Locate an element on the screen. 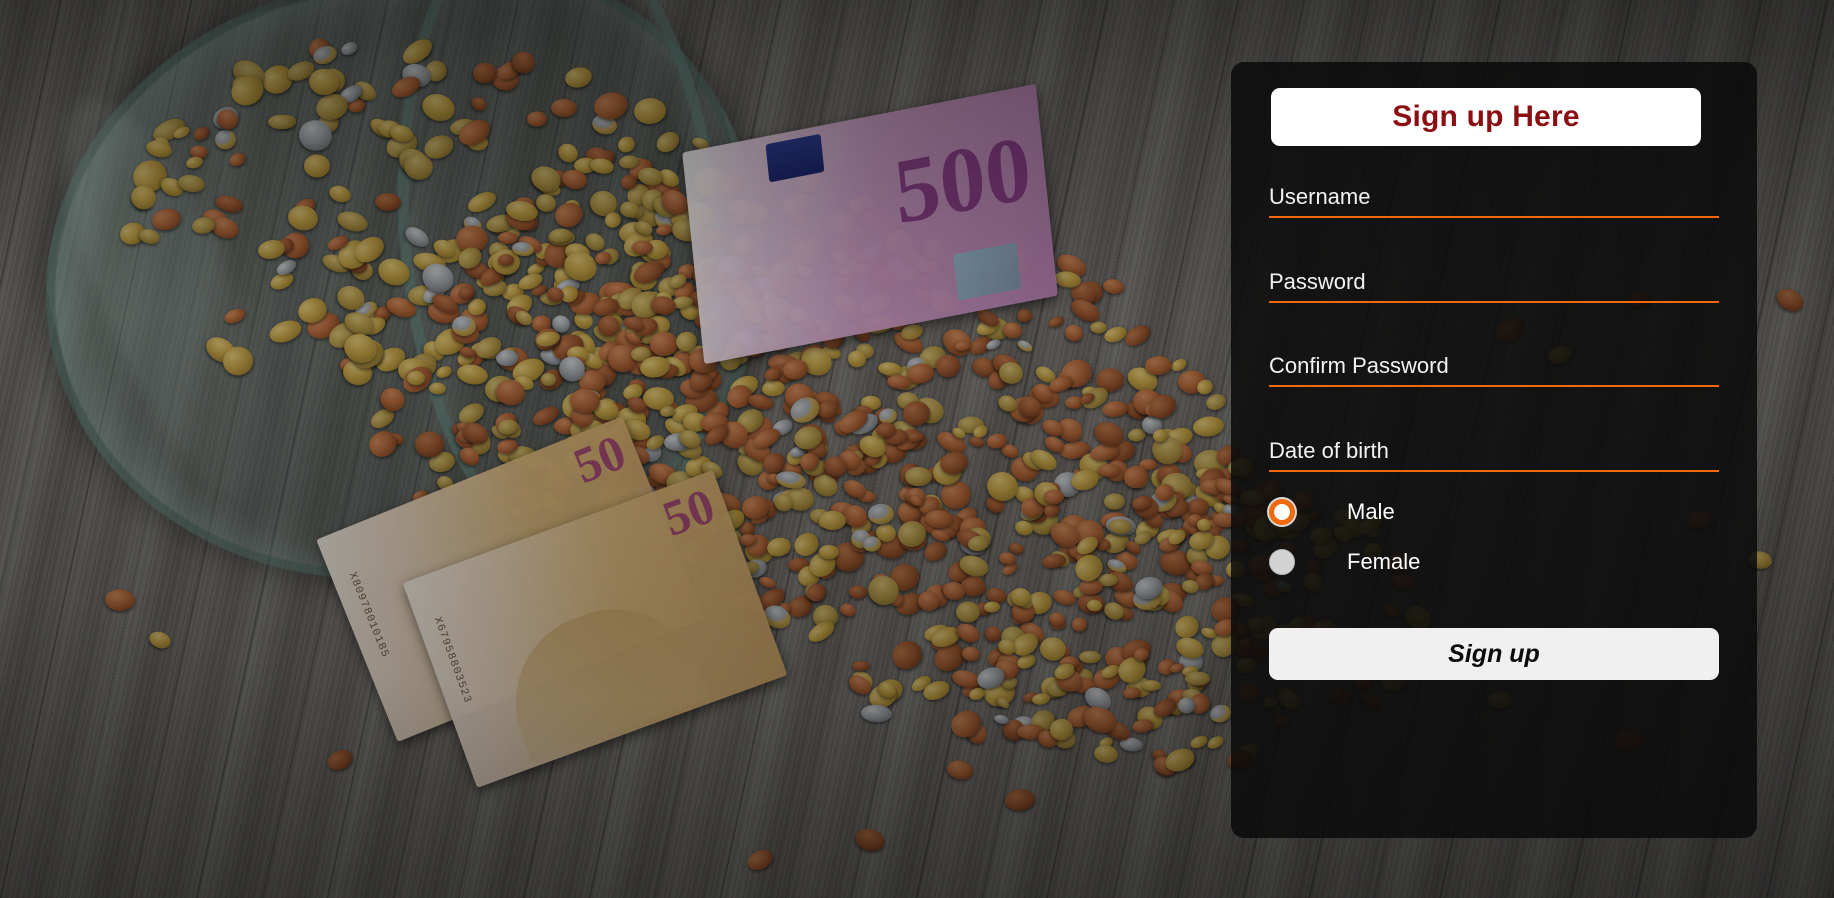 The height and width of the screenshot is (898, 1834). radio-male-label: Male is located at coordinates (1371, 511).